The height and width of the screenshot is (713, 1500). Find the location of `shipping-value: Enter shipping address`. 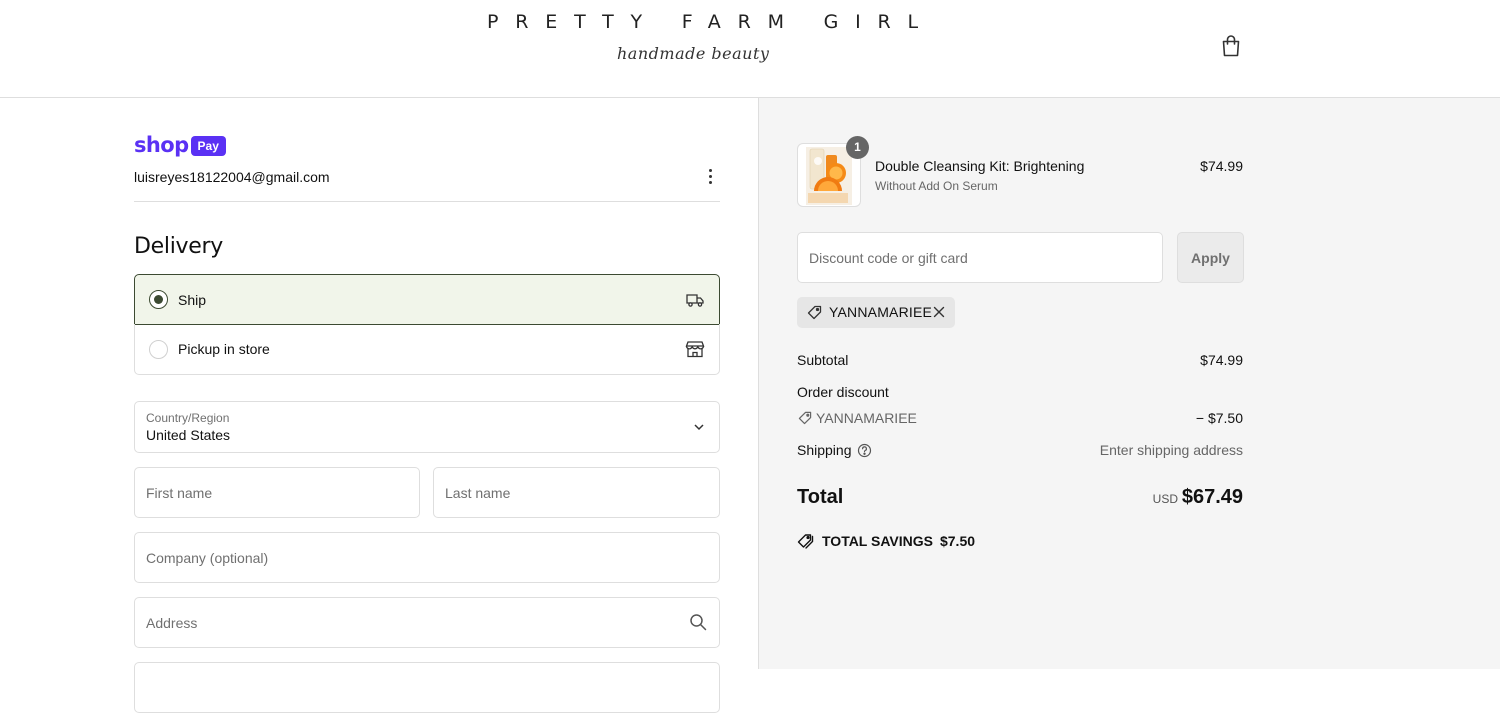

shipping-value: Enter shipping address is located at coordinates (1171, 450).